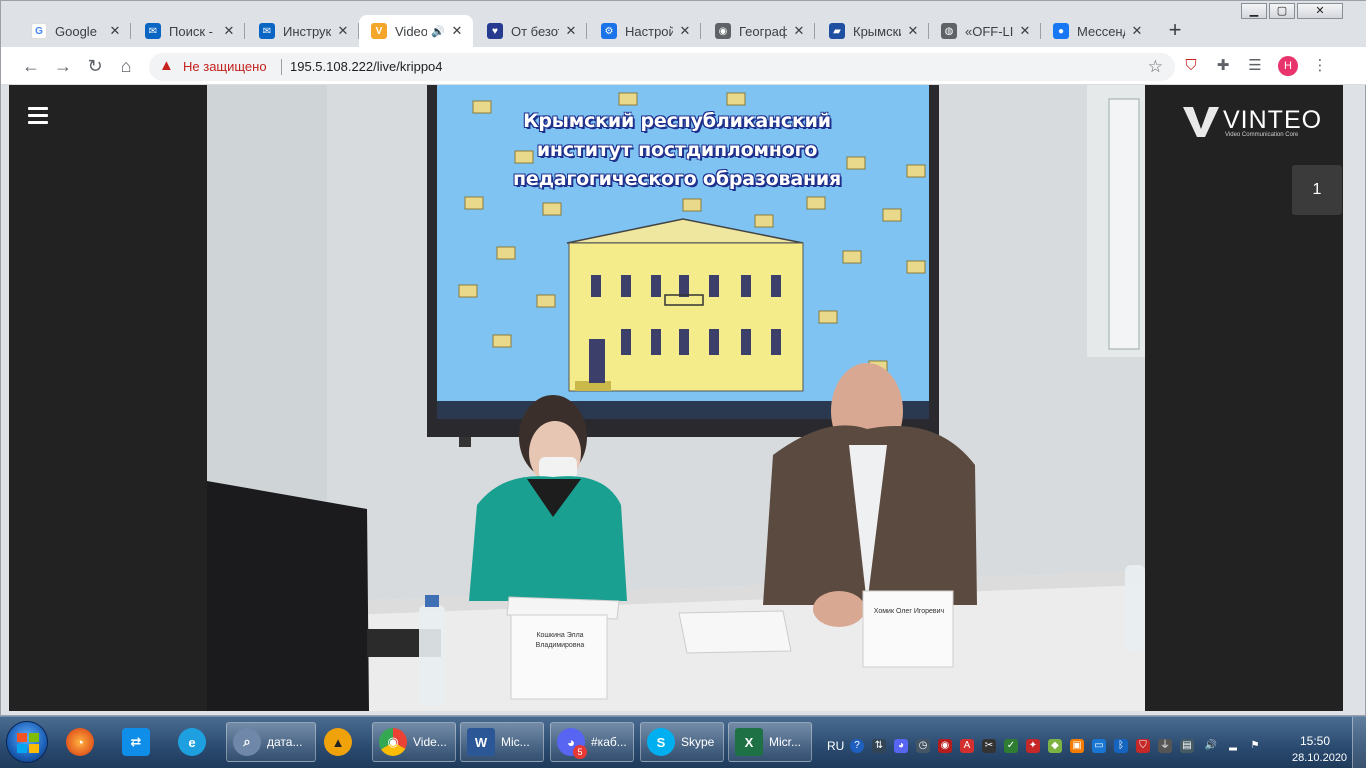 This screenshot has height=768, width=1366. I want to click on more-menu-icon: ⋮, so click(1320, 66).